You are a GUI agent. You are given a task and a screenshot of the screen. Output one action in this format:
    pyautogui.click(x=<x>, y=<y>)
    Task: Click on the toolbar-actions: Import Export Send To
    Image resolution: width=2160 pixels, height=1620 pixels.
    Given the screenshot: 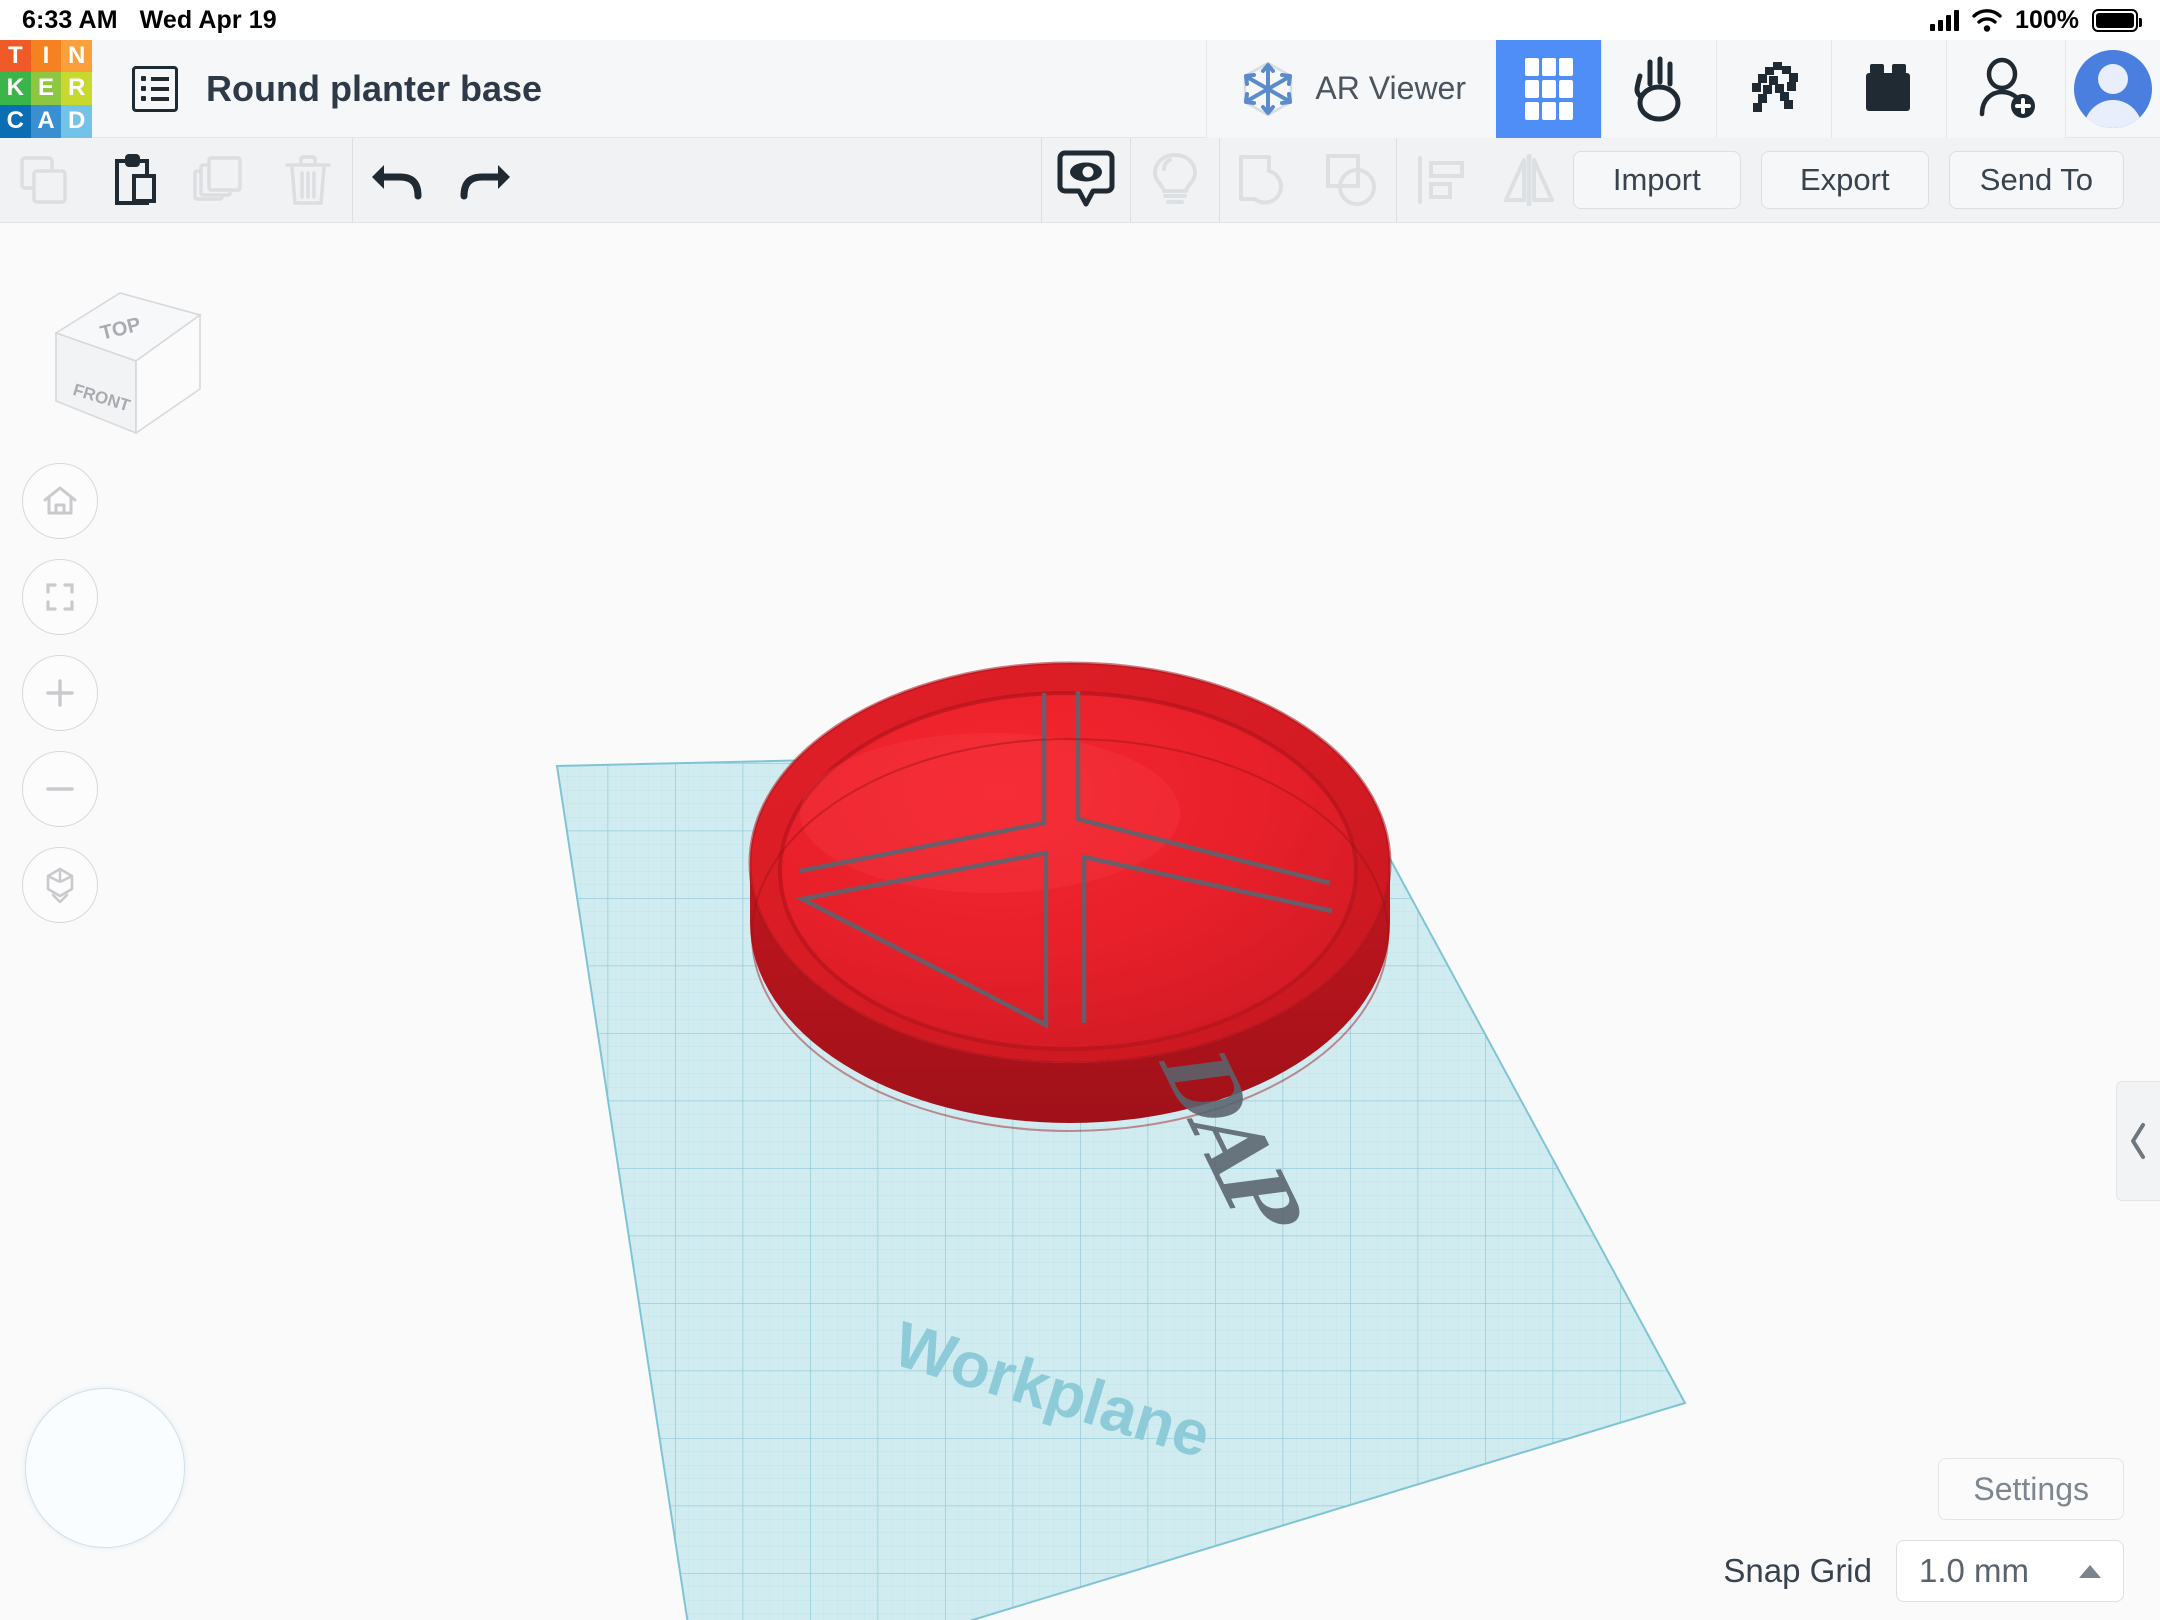 What is the action you would take?
    pyautogui.click(x=1866, y=180)
    